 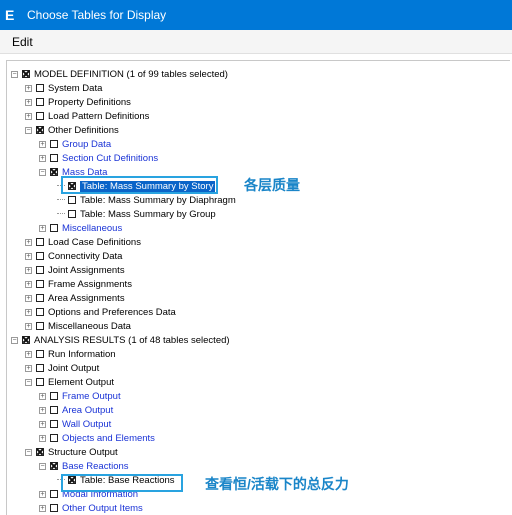 I want to click on tree-row: + Load Case Definitions, so click(x=83, y=242).